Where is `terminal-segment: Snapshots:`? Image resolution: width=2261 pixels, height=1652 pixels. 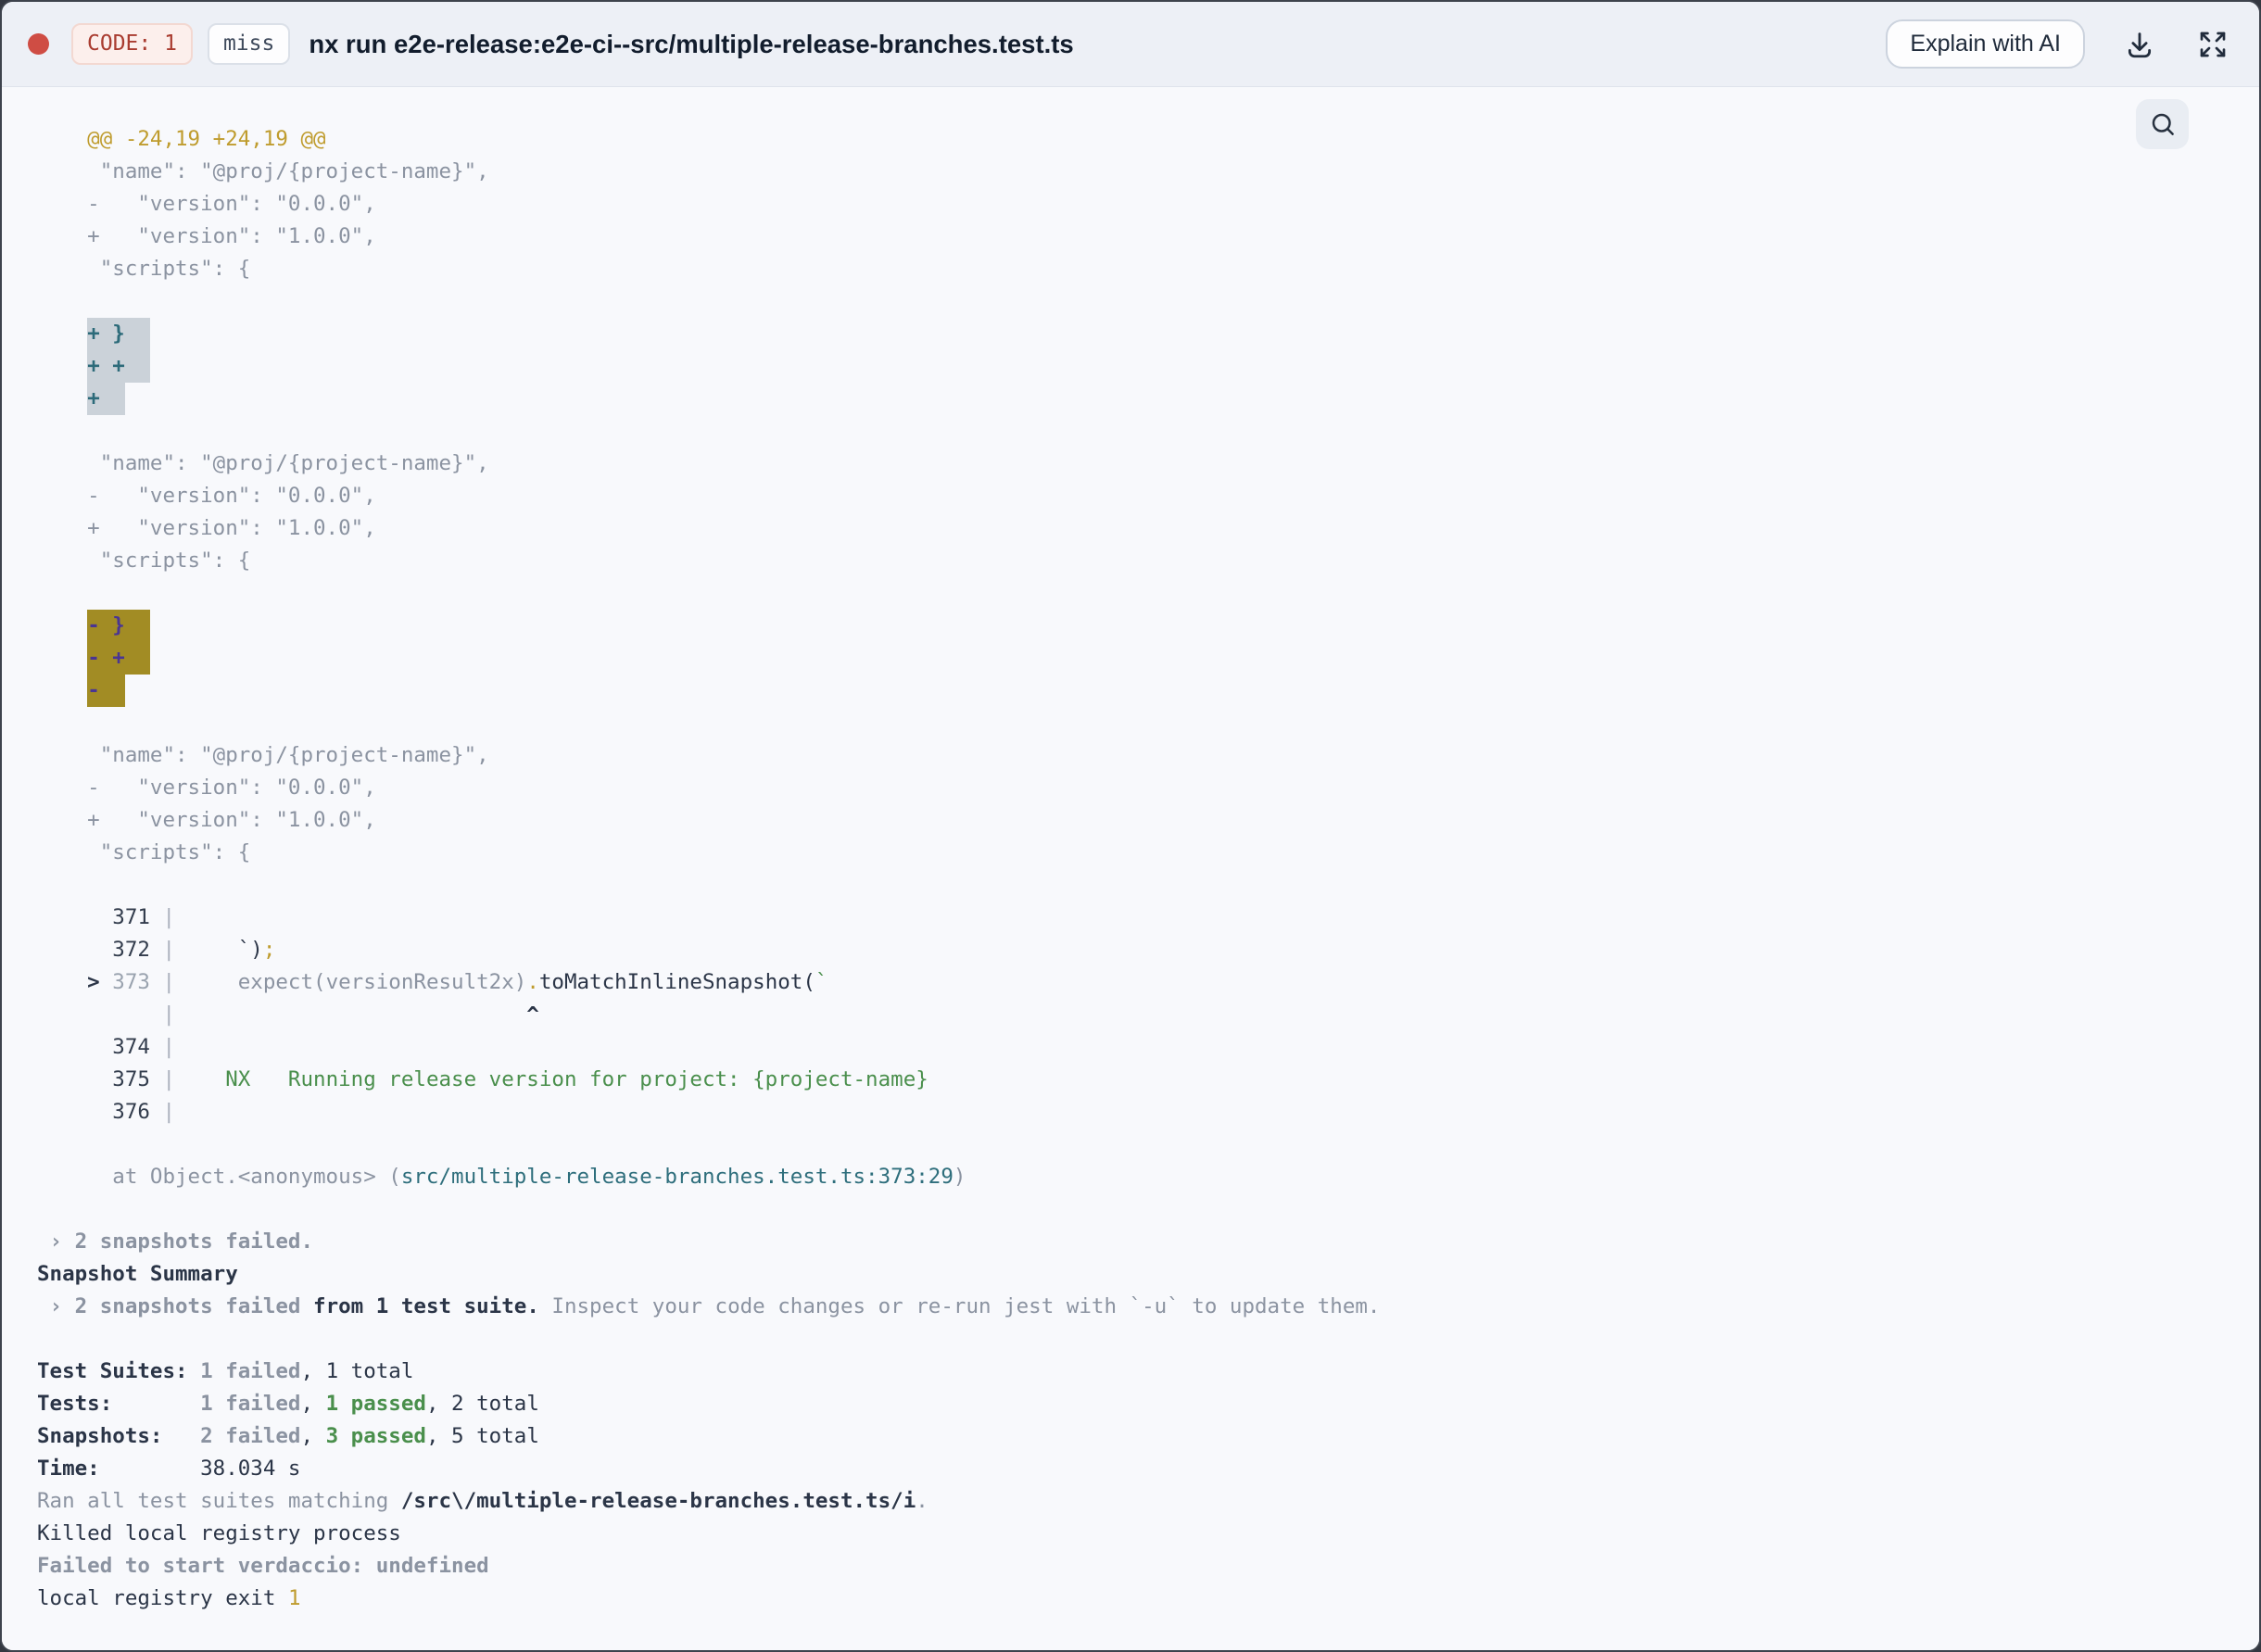 terminal-segment: Snapshots: is located at coordinates (119, 1436).